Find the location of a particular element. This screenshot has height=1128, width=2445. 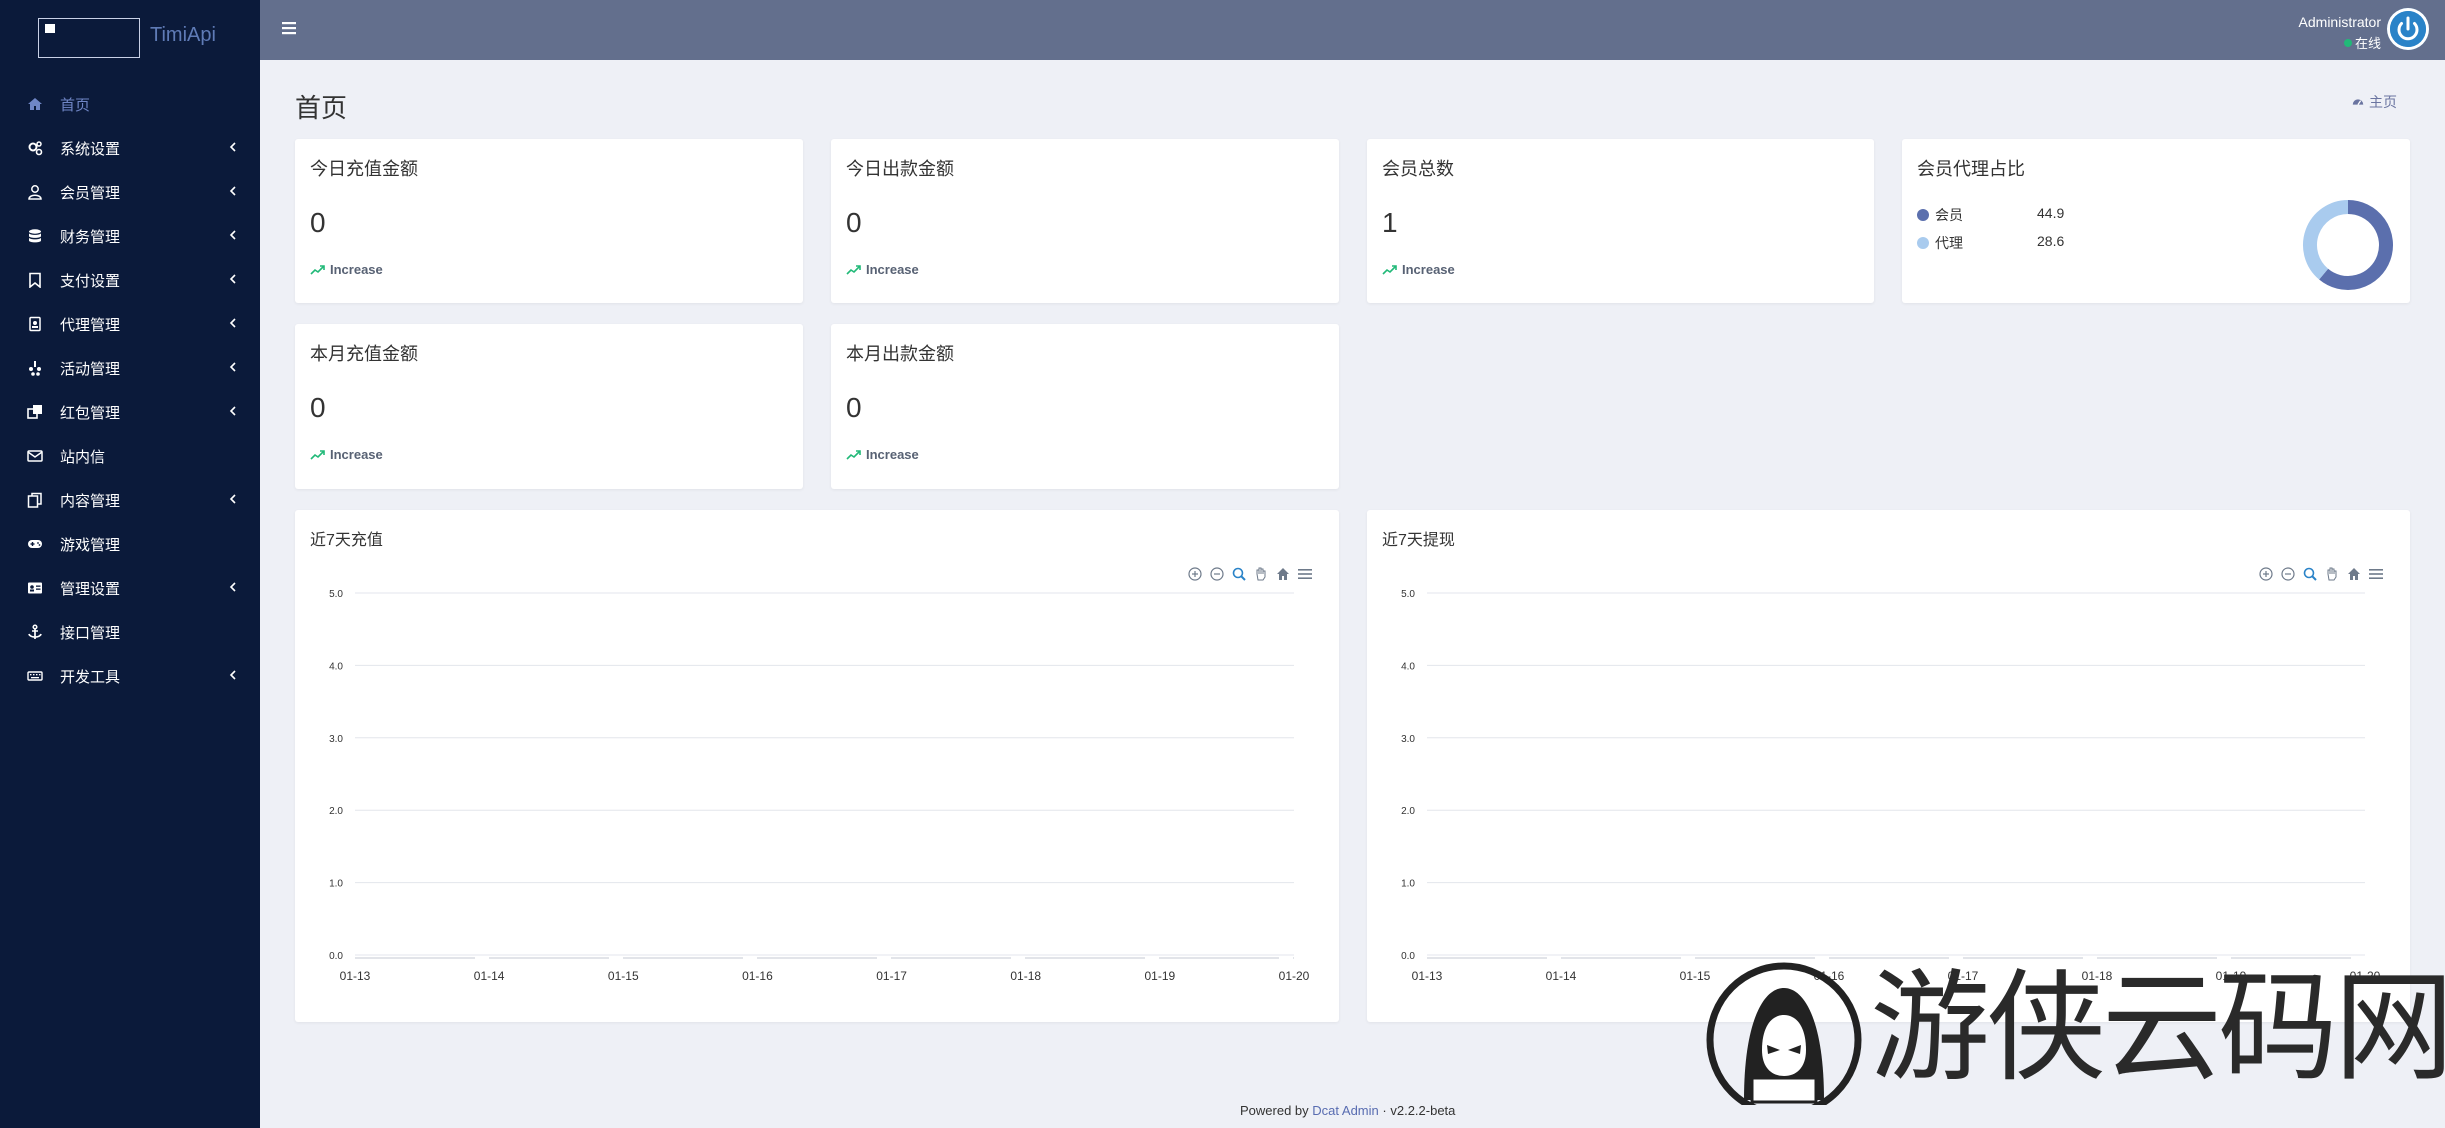

sidebar-item-label: 站内信 is located at coordinates (83, 457).